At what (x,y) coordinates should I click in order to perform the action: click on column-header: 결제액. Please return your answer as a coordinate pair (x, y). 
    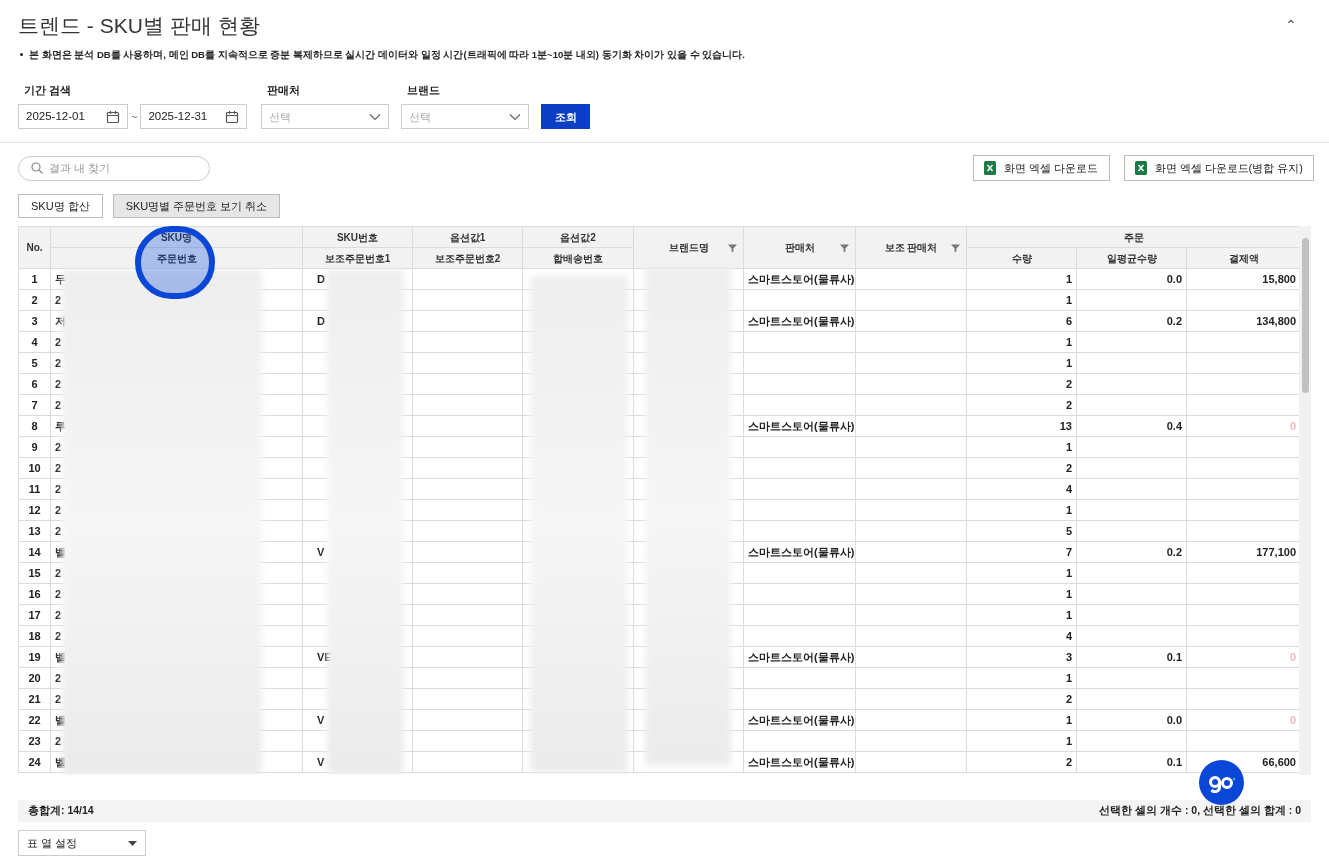
    Looking at the image, I should click on (1243, 258).